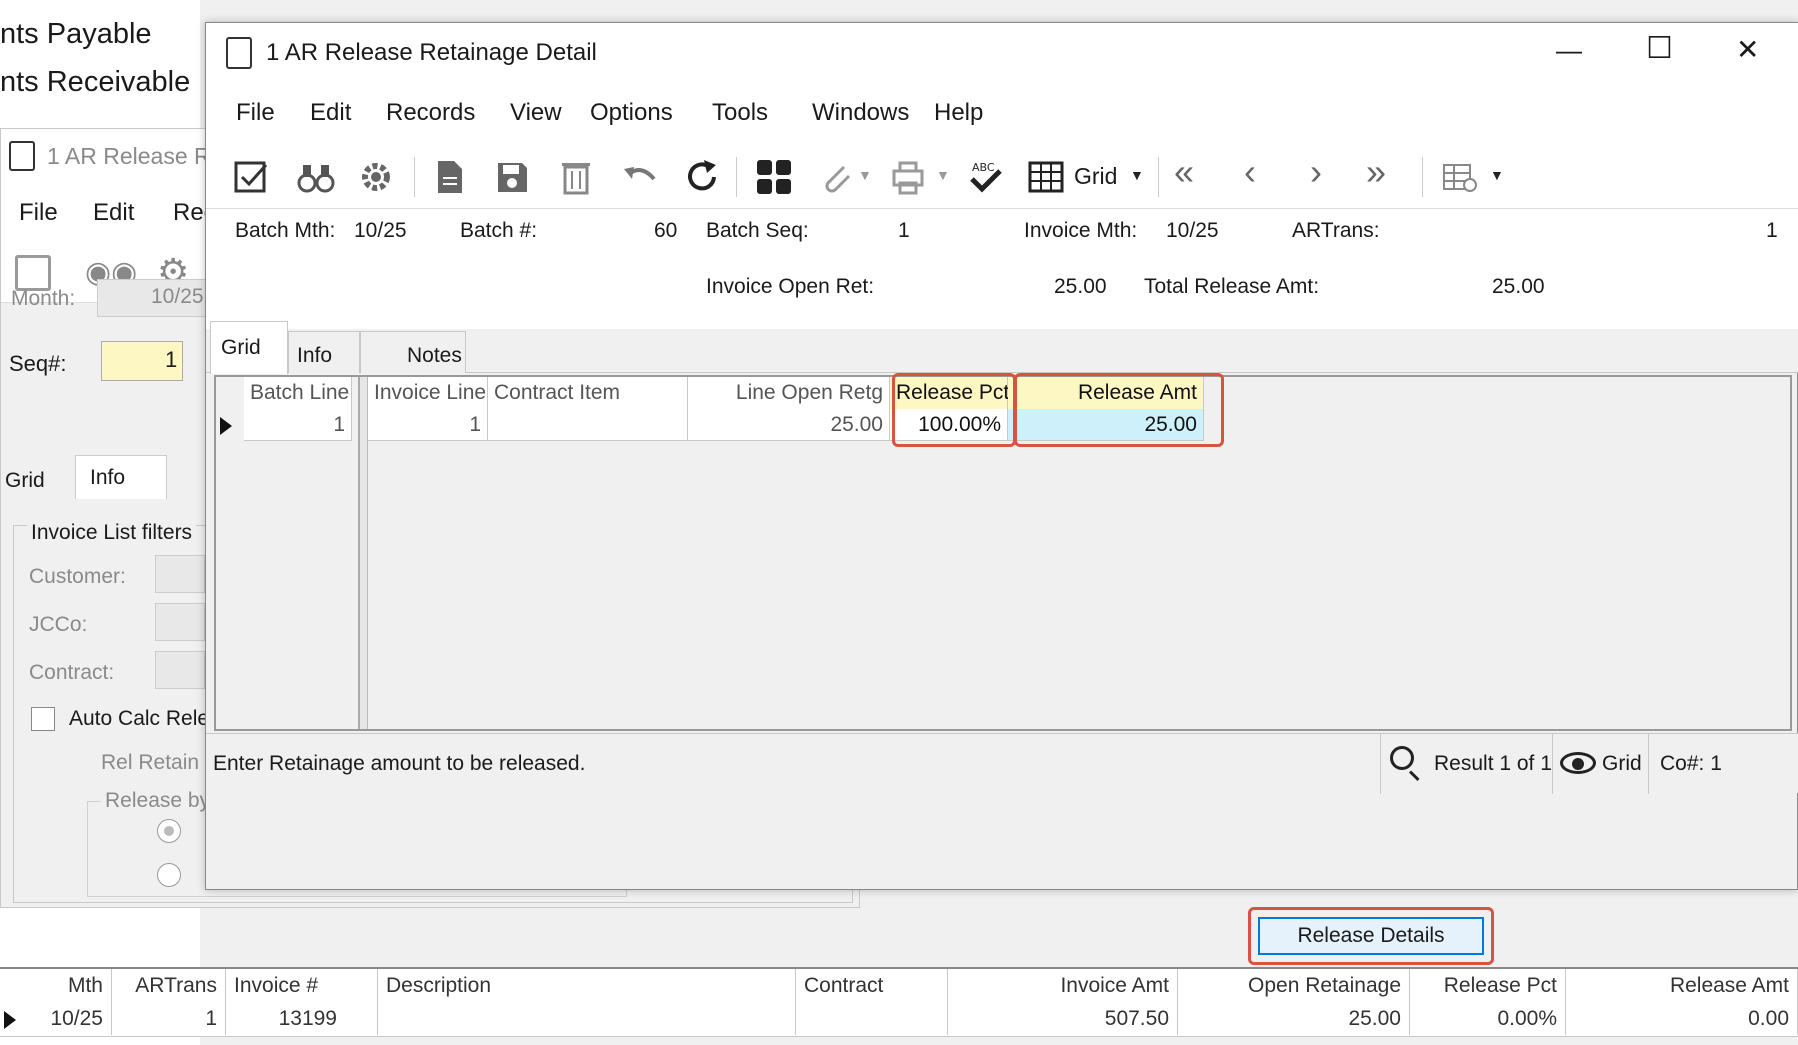 The height and width of the screenshot is (1045, 1798). Describe the element at coordinates (576, 177) in the screenshot. I see `delete-icon` at that location.